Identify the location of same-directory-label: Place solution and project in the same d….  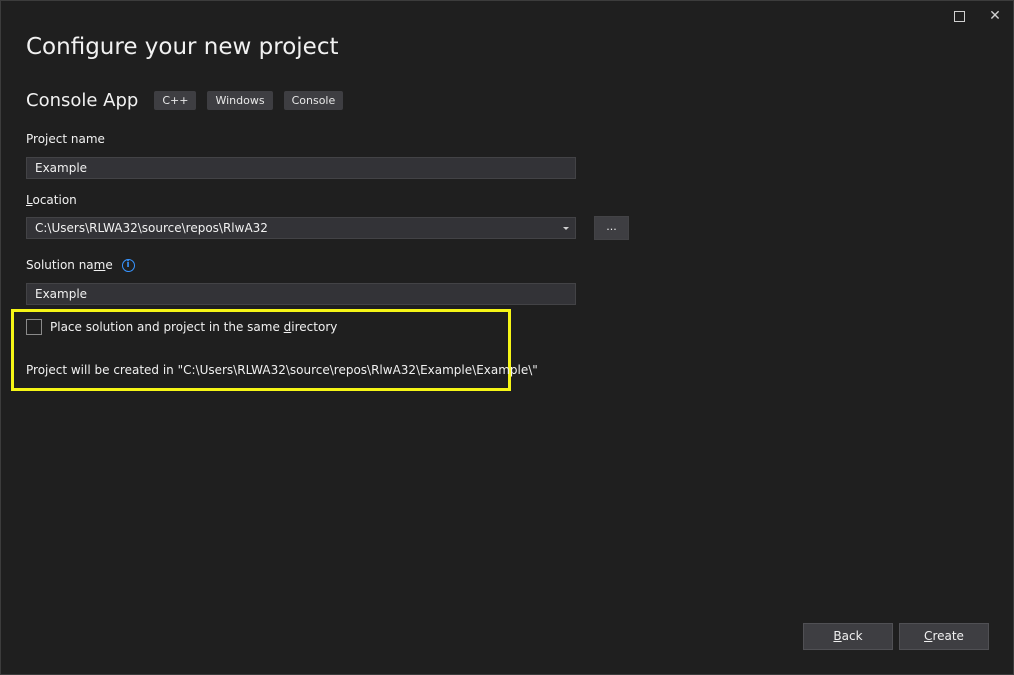
(194, 327).